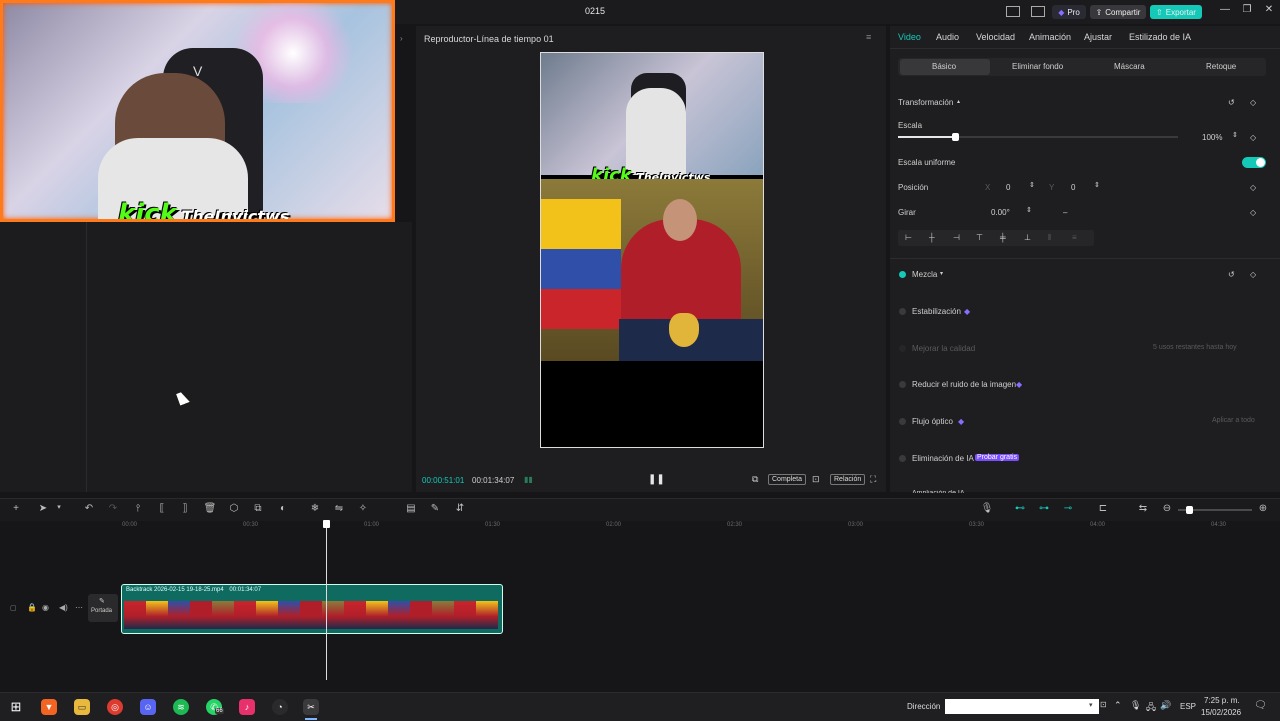  Describe the element at coordinates (258, 508) in the screenshot. I see `crop-tool-icon: ⧉` at that location.